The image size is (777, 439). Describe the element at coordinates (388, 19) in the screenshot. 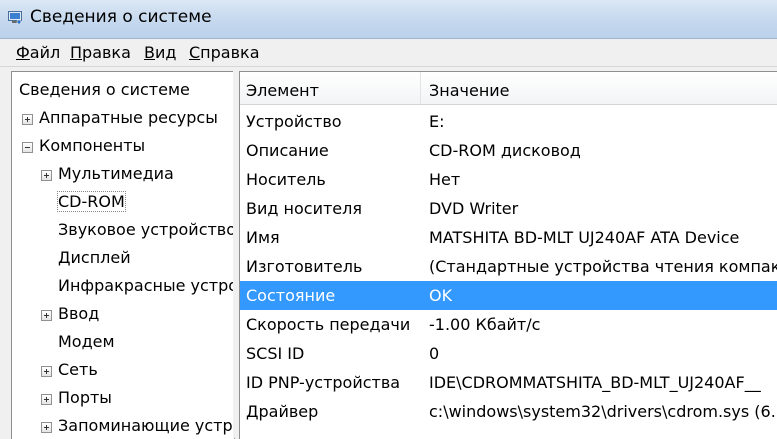

I see `title-bar: Сведения о системе` at that location.